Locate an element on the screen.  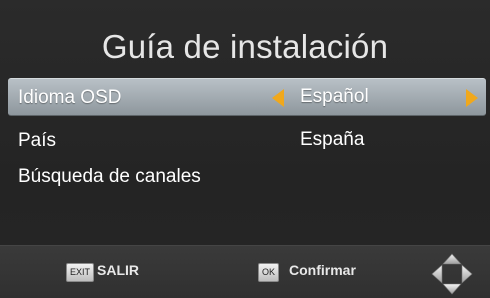
exit-key-icon: EXIT is located at coordinates (80, 272).